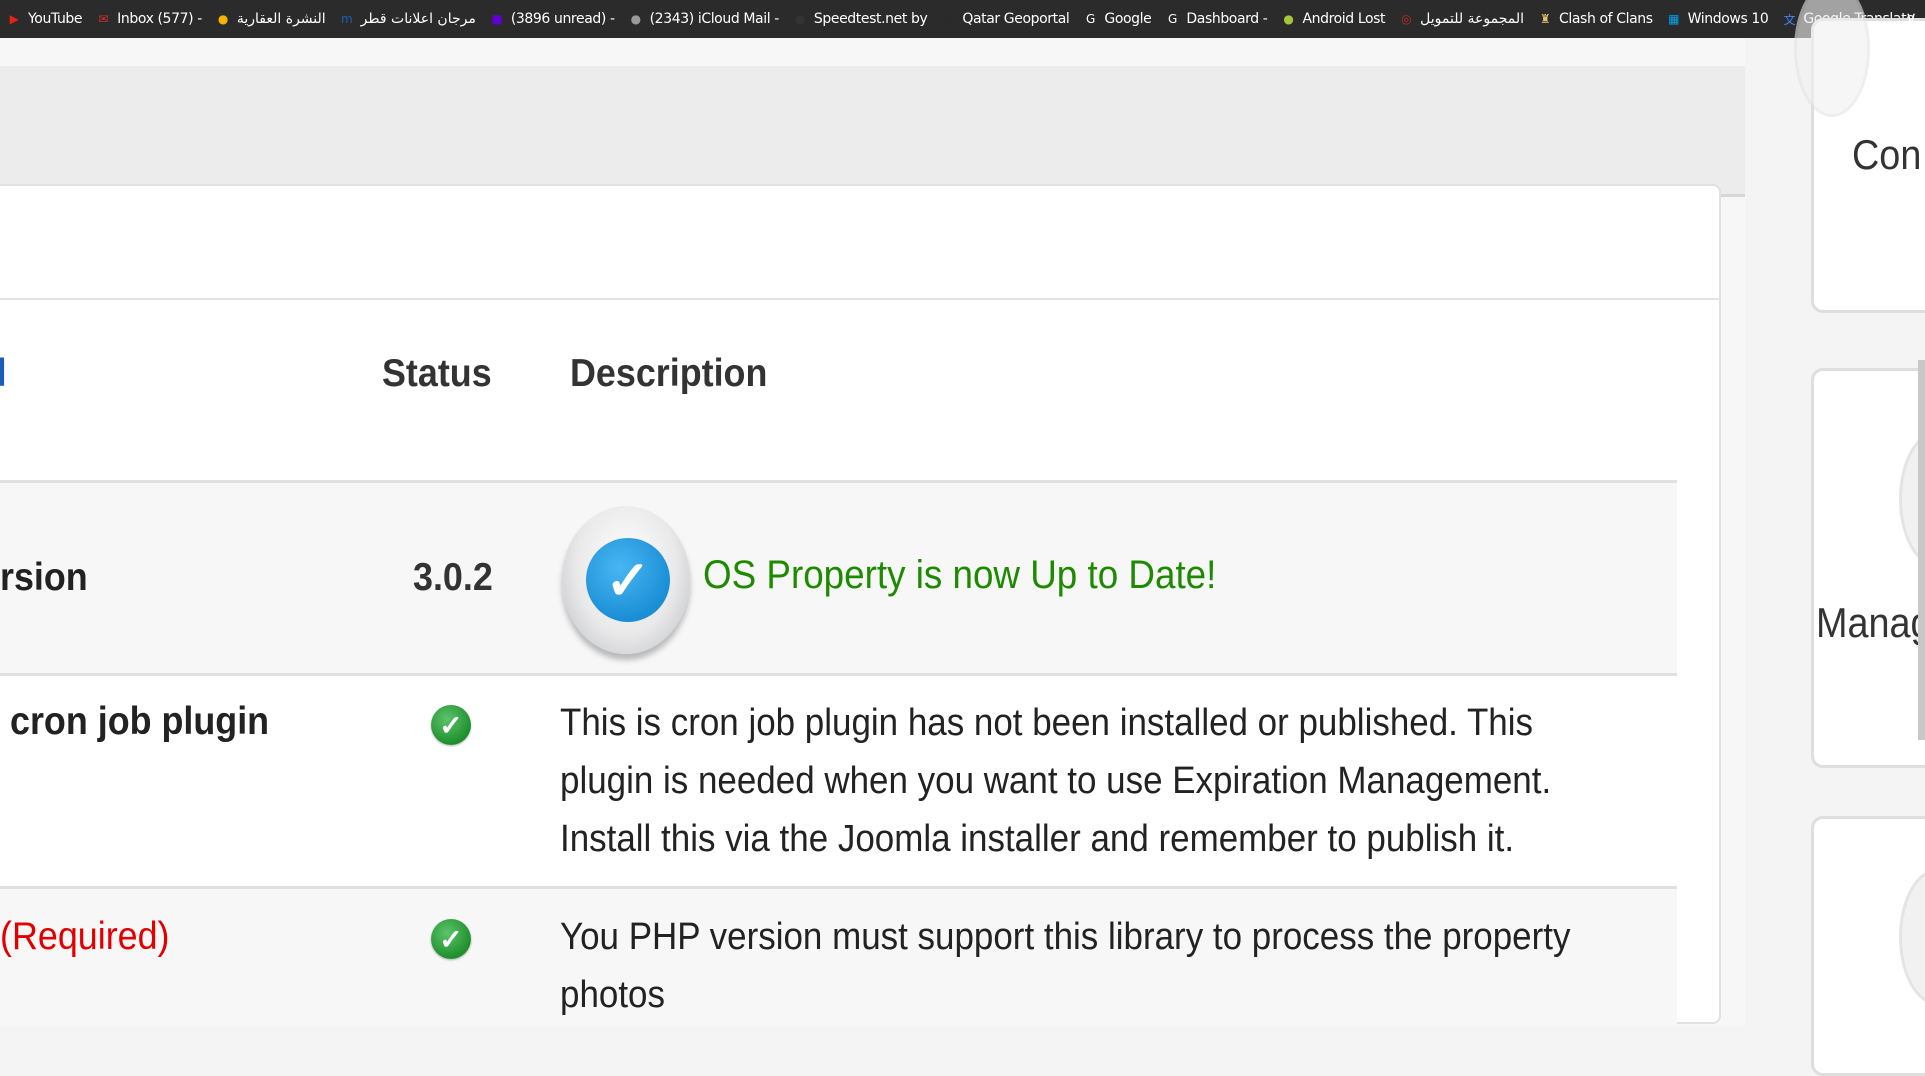 This screenshot has width=1925, height=1076. I want to click on bookmark-3: m مرجان اعلانات قطر, so click(407, 19).